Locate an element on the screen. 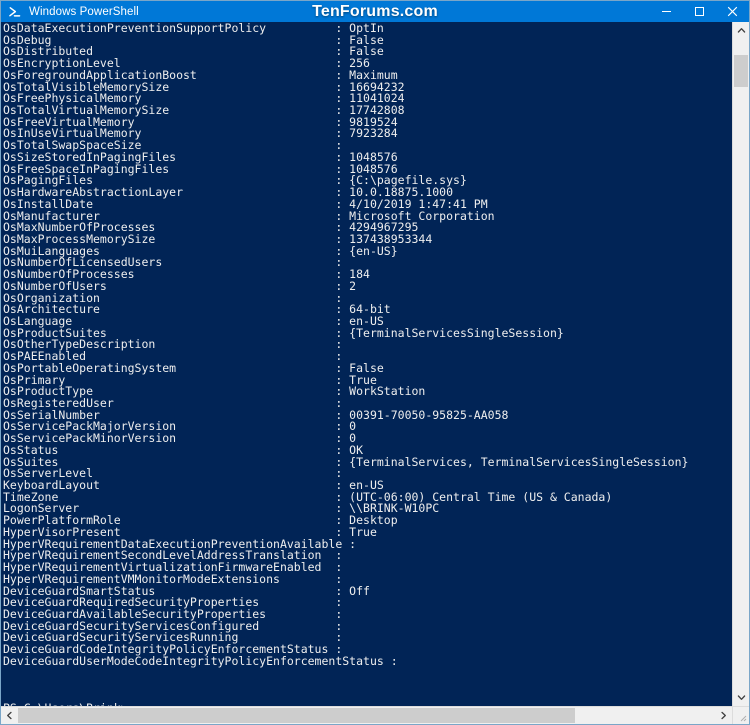  horizontal-scrollbar is located at coordinates (366, 715).